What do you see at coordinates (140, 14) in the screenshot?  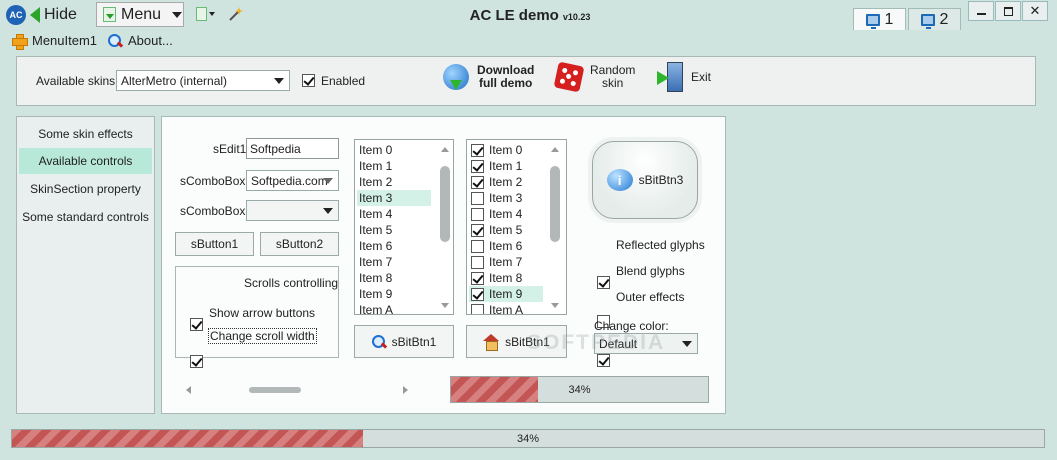 I see `menu-button: Menu` at bounding box center [140, 14].